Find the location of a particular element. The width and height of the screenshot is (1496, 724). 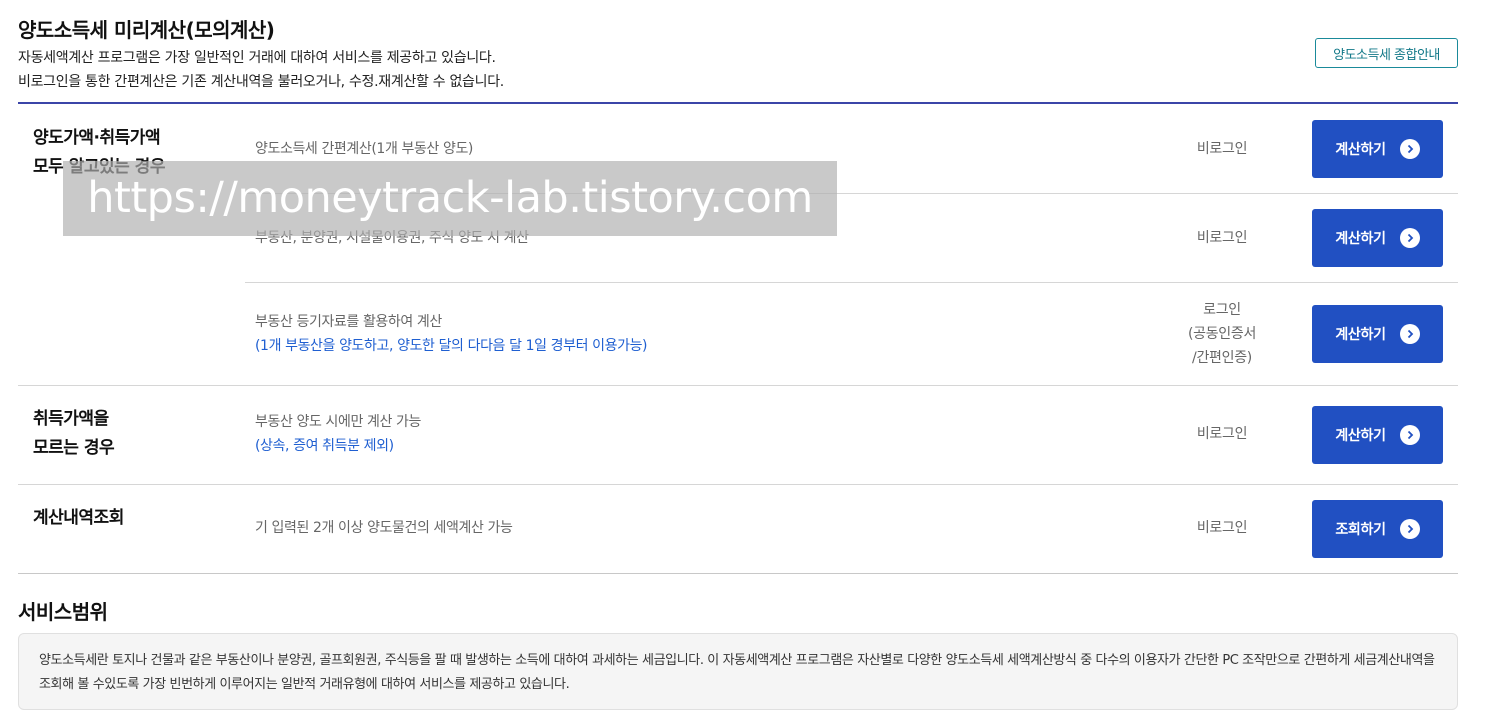

unknown-acquisition-calc-button: 계산하기 is located at coordinates (1377, 435).